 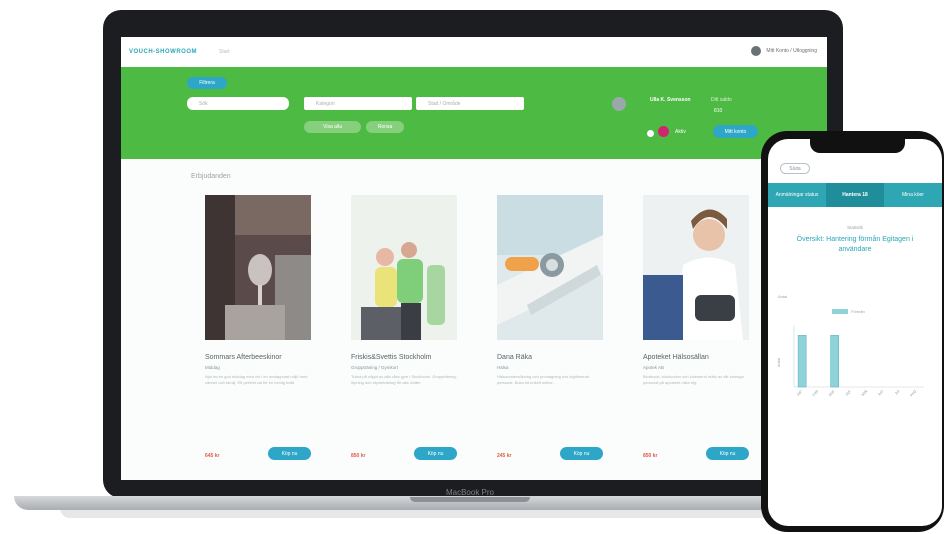 I want to click on chart-x-tick-label: Jun, so click(x=880, y=393).